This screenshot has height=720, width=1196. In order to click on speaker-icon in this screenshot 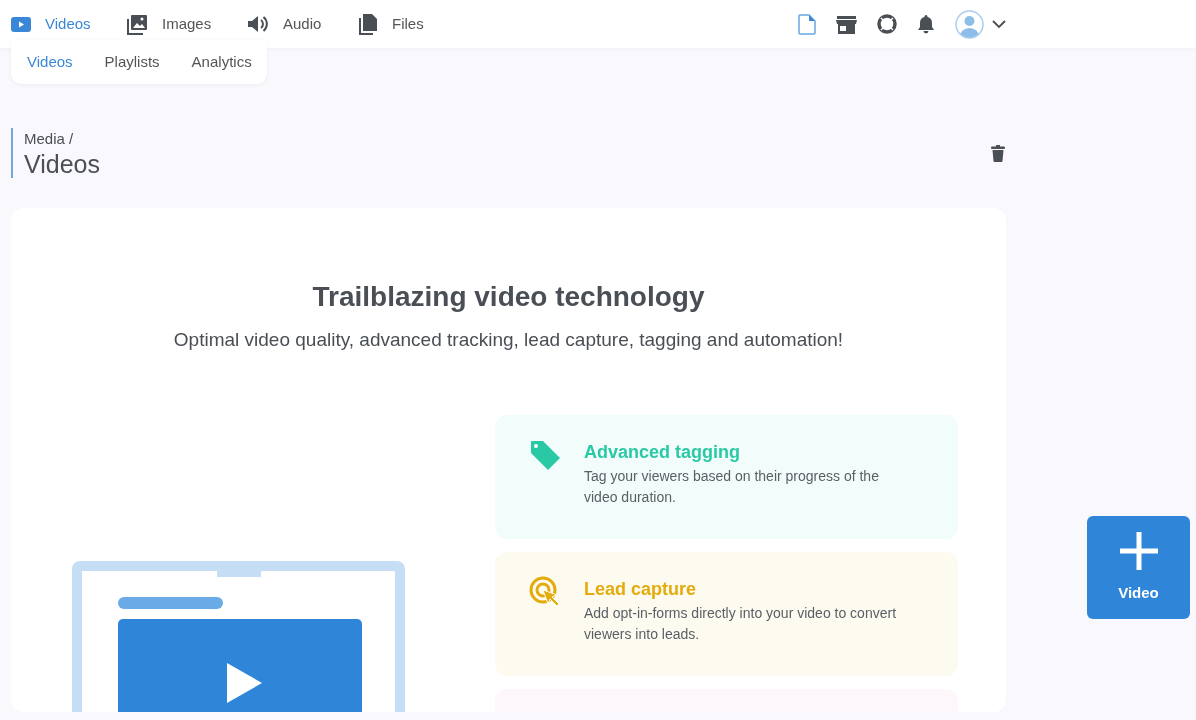, I will do `click(258, 24)`.